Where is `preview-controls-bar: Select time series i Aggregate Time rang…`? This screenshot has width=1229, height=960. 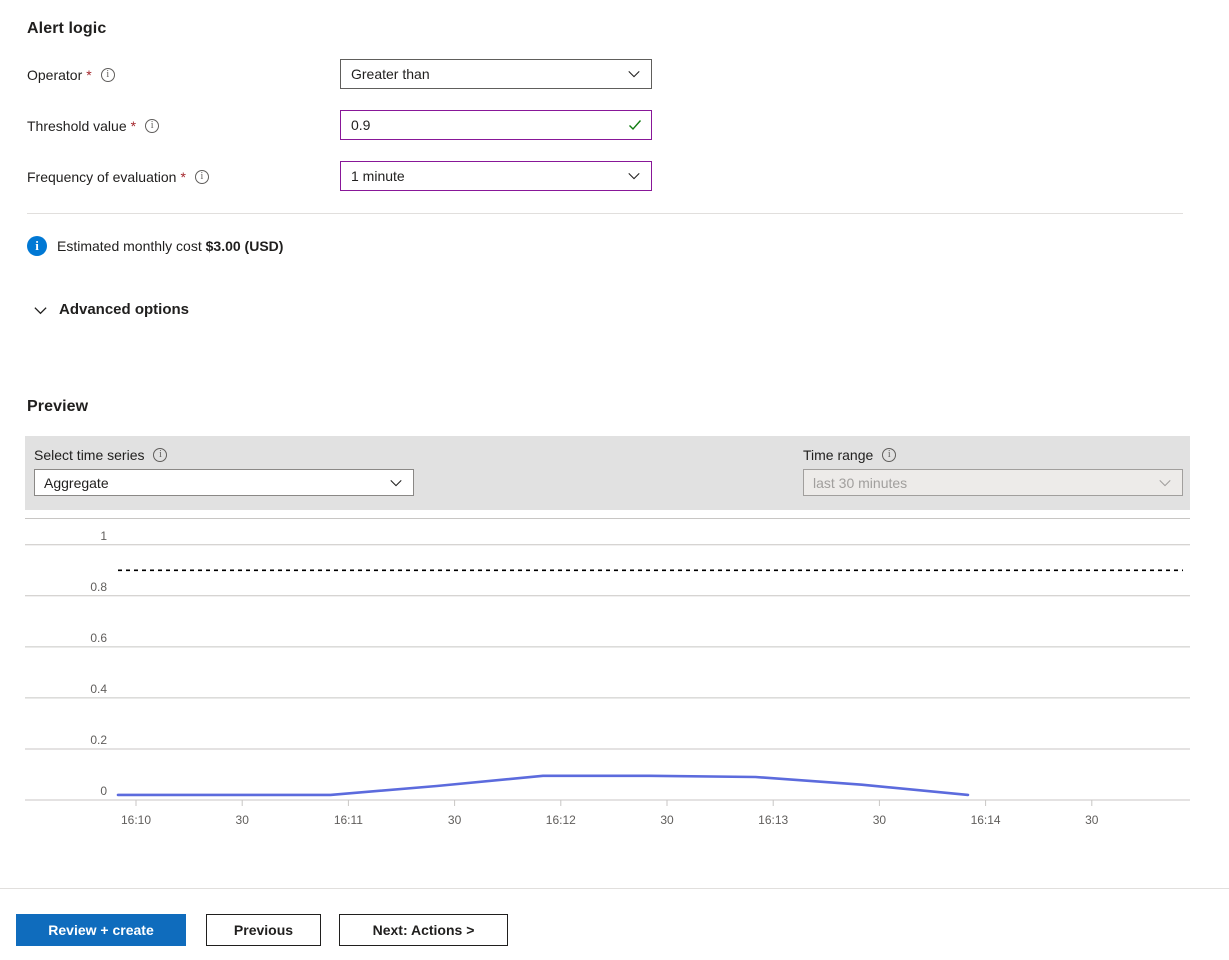
preview-controls-bar: Select time series i Aggregate Time rang… is located at coordinates (607, 473).